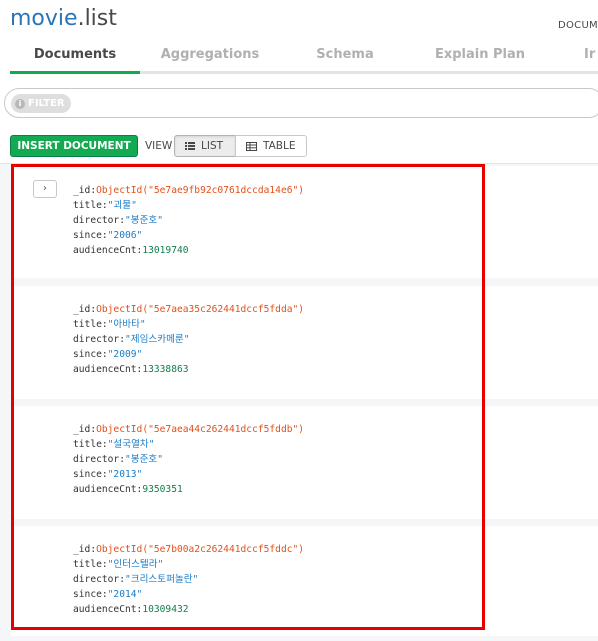  I want to click on view-label: VIEW, so click(159, 146).